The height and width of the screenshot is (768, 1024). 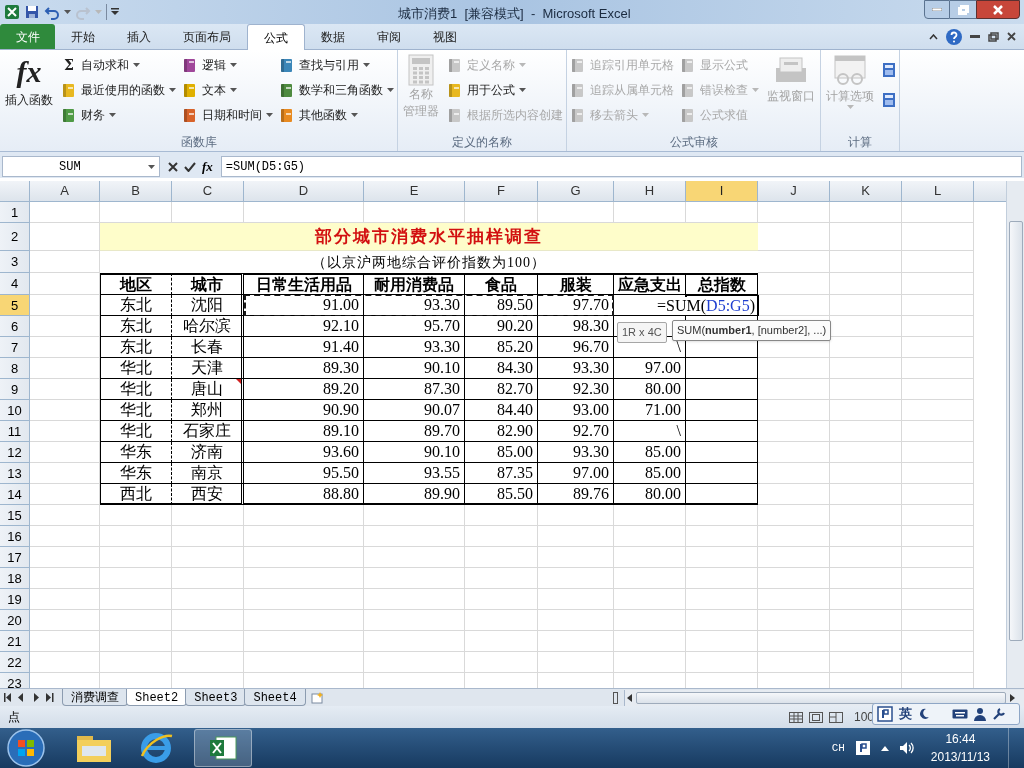 I want to click on column-header: I, so click(x=722, y=191).